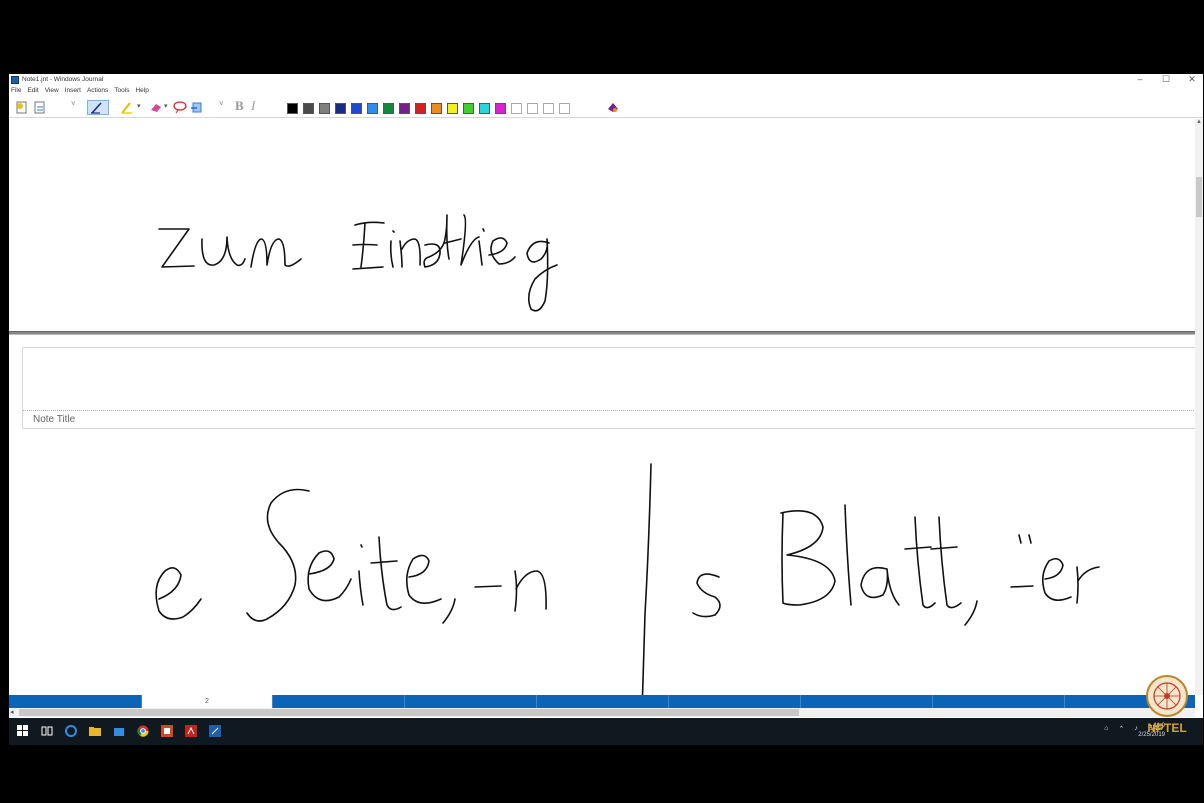 The height and width of the screenshot is (803, 1204). What do you see at coordinates (73, 92) in the screenshot?
I see `menu-insert: Insert` at bounding box center [73, 92].